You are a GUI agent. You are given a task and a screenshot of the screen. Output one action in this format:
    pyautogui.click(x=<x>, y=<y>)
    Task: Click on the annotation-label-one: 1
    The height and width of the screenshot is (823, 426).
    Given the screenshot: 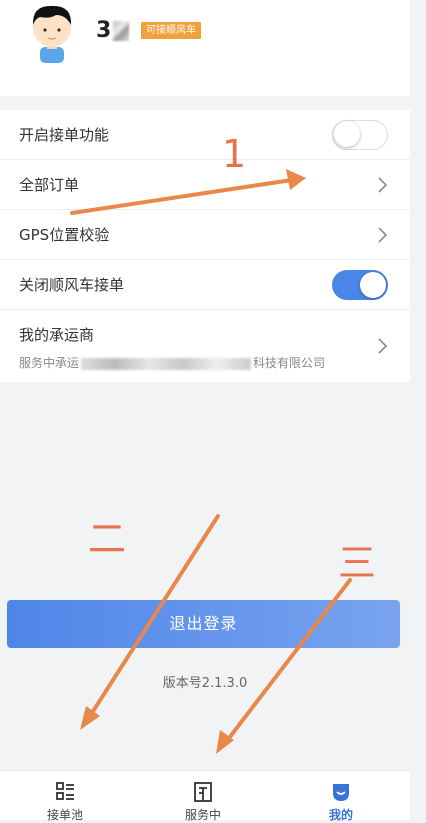 What is the action you would take?
    pyautogui.click(x=234, y=154)
    